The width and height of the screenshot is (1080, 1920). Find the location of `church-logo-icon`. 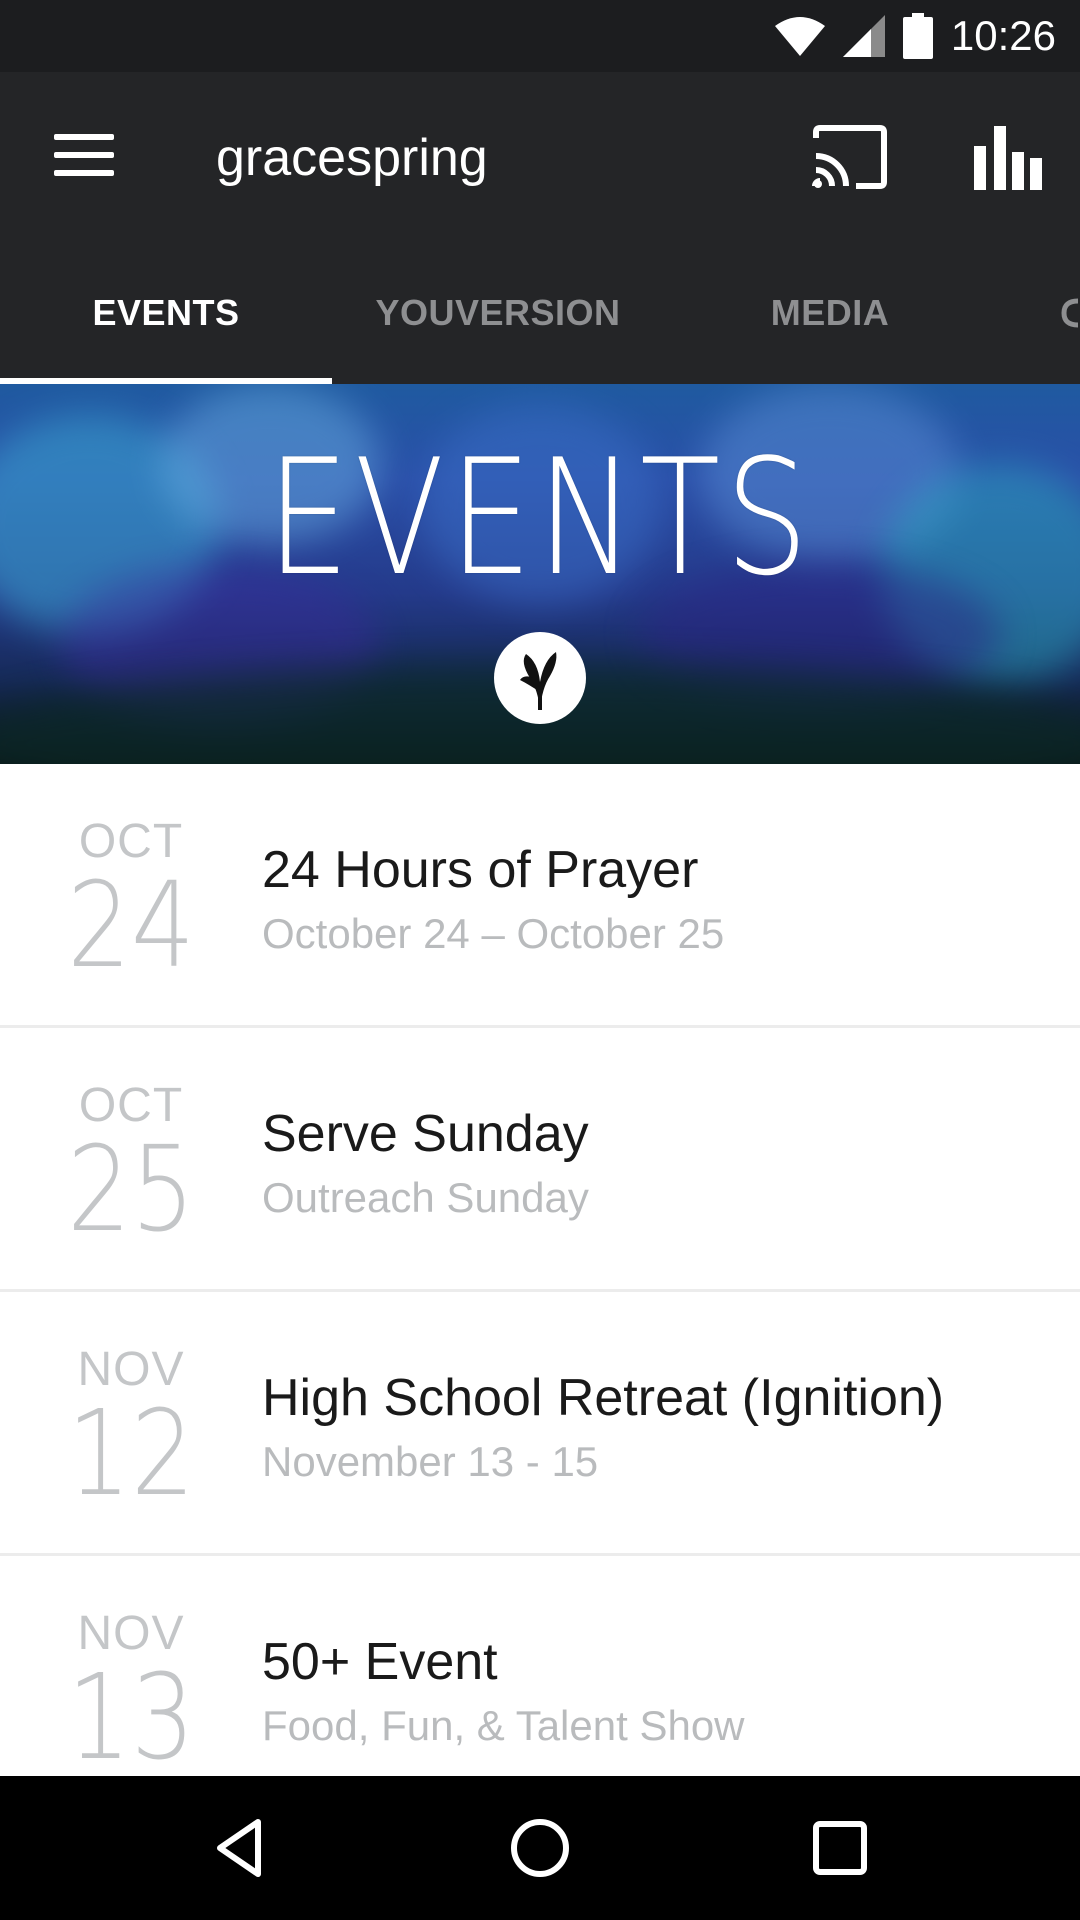

church-logo-icon is located at coordinates (540, 678).